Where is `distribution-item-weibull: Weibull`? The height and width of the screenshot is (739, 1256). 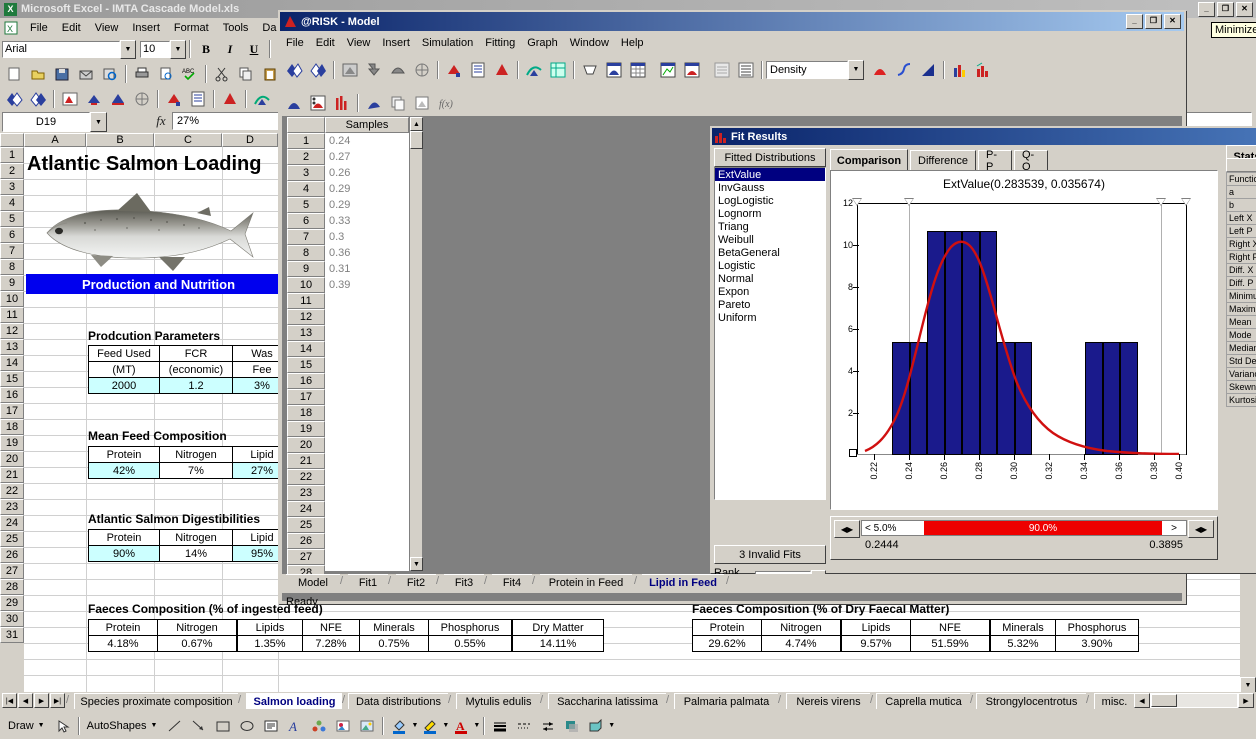
distribution-item-weibull: Weibull is located at coordinates (770, 239).